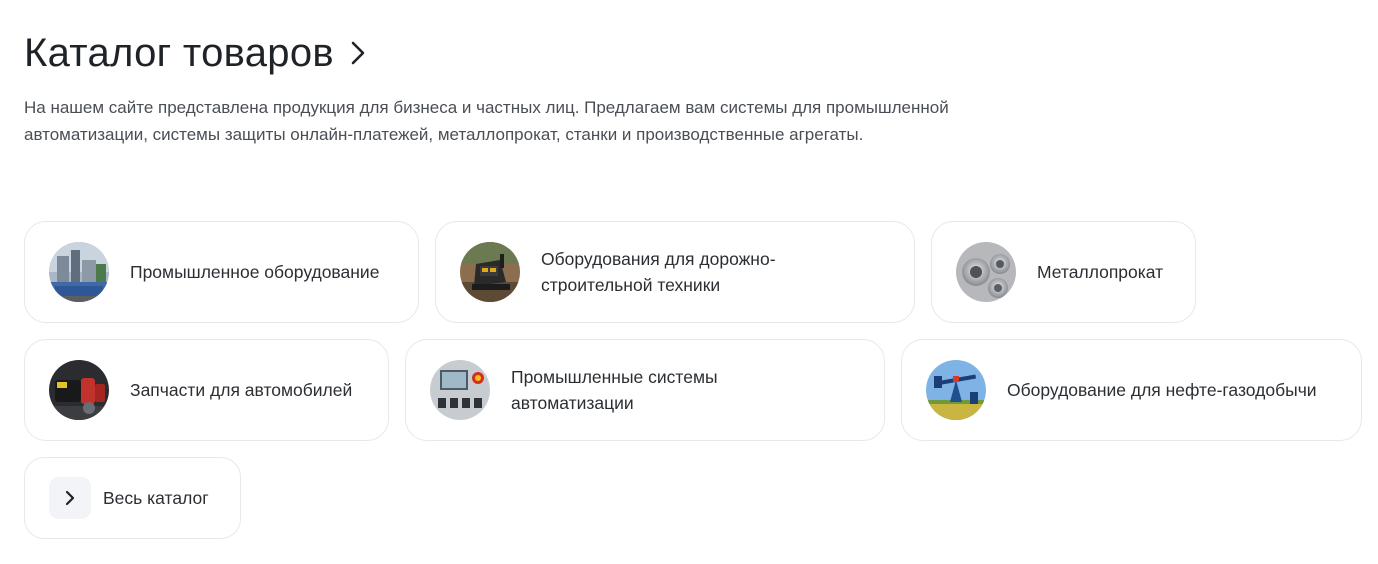 This screenshot has height=564, width=1378. What do you see at coordinates (1100, 272) in the screenshot?
I see `category-label: Металлопрокат` at bounding box center [1100, 272].